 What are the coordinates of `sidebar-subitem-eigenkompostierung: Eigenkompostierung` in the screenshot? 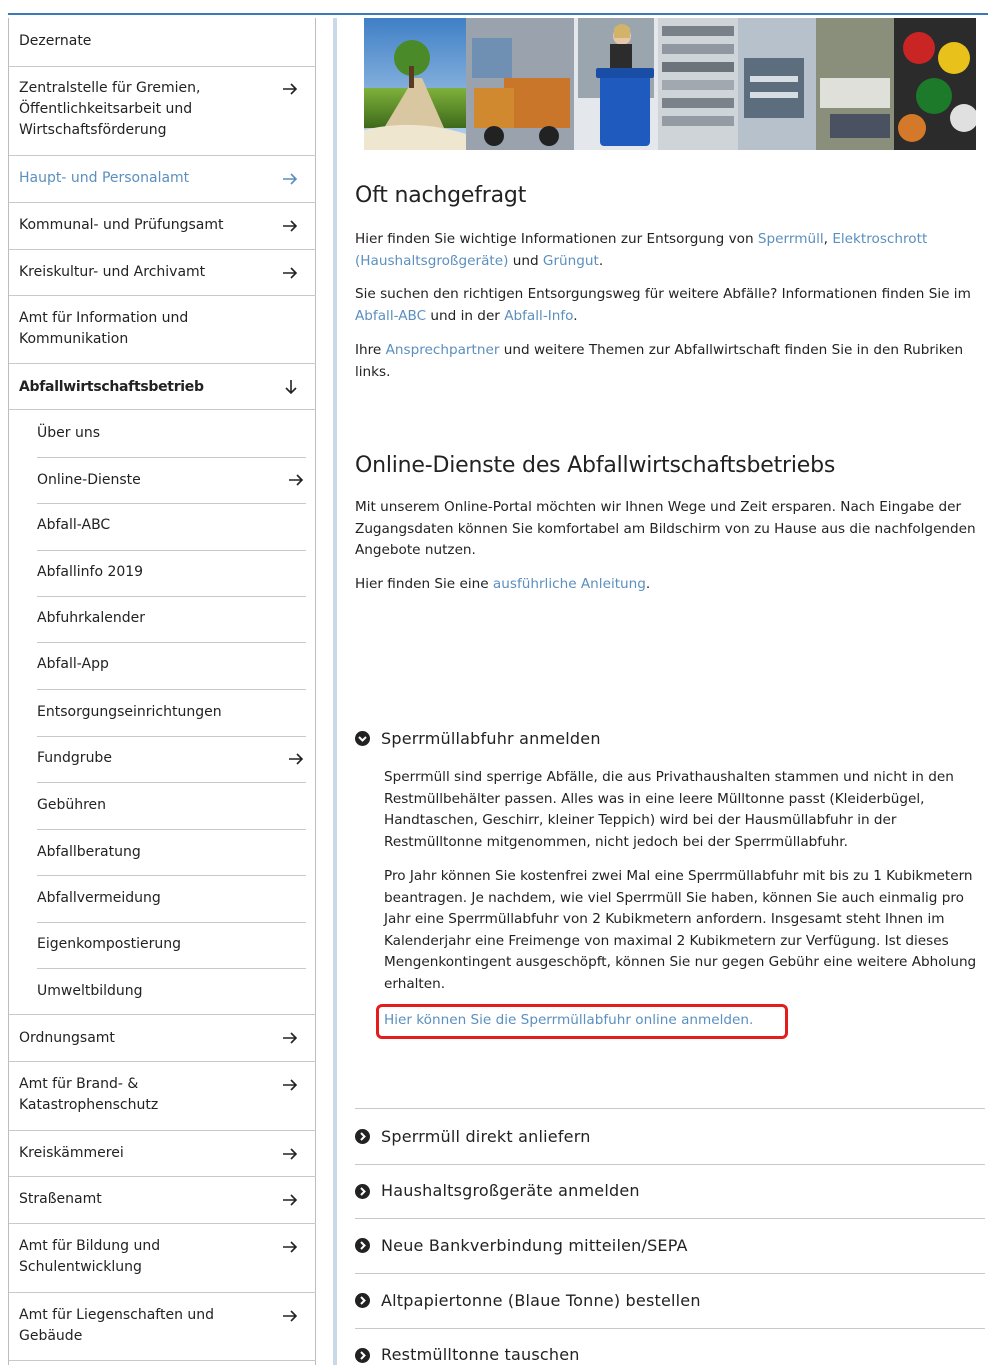 It's located at (162, 945).